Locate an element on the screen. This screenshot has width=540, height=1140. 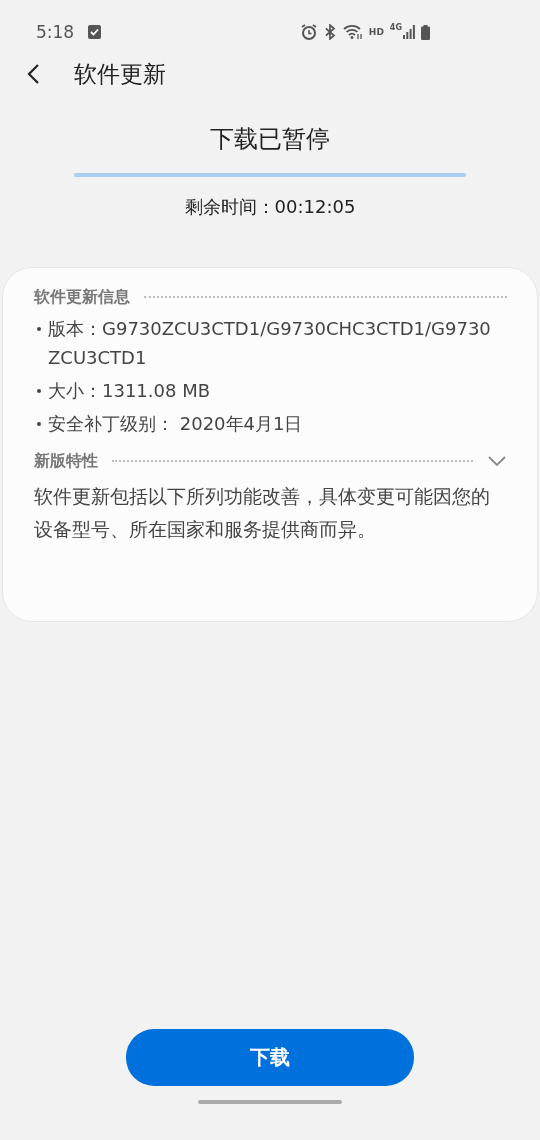
alarm-icon is located at coordinates (308, 32).